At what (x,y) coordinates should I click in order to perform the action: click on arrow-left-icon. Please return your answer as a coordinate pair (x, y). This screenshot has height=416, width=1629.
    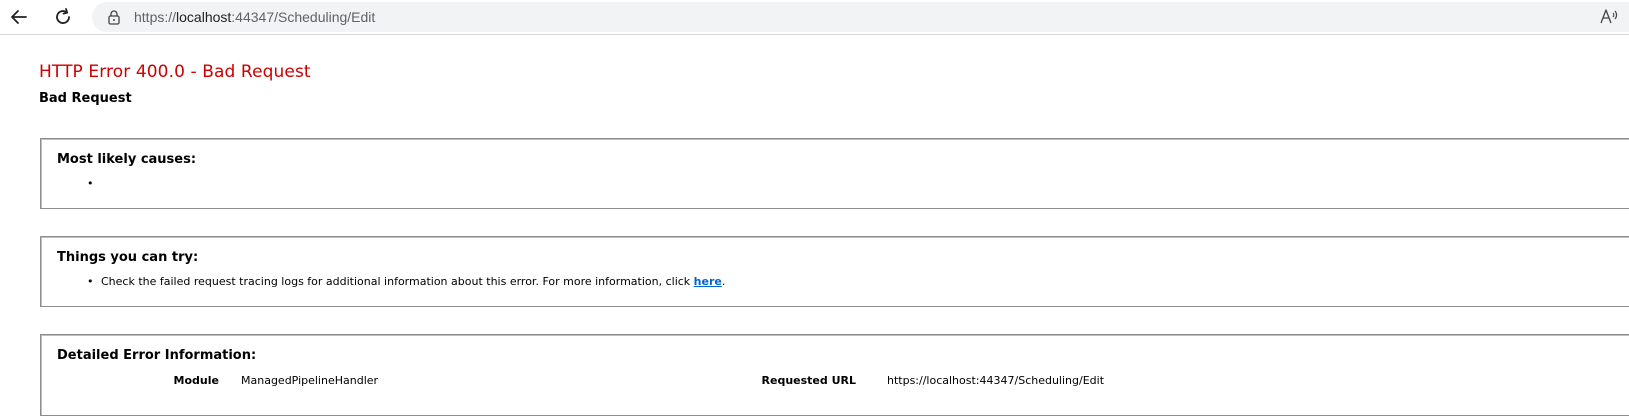
    Looking at the image, I should click on (19, 17).